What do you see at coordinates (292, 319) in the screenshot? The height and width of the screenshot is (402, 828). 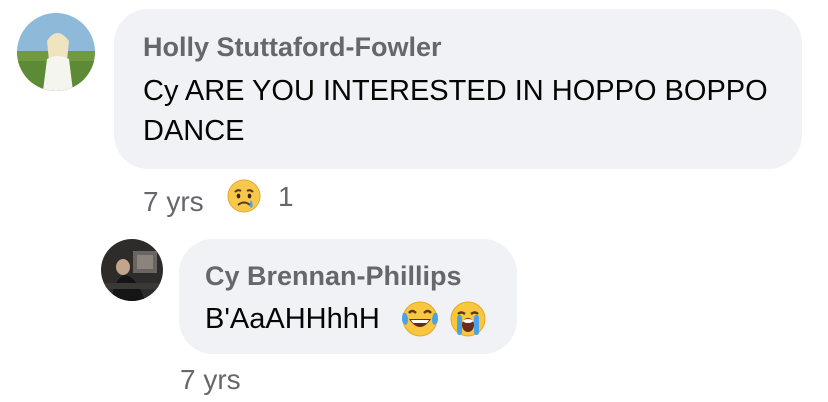 I see `reply-text: B'AaAHHhhH` at bounding box center [292, 319].